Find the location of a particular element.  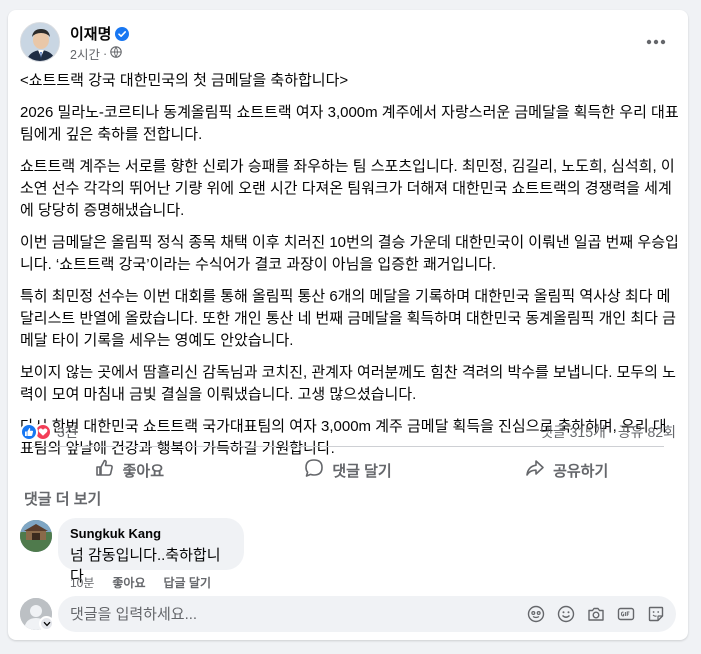

composer-tools is located at coordinates (596, 614).